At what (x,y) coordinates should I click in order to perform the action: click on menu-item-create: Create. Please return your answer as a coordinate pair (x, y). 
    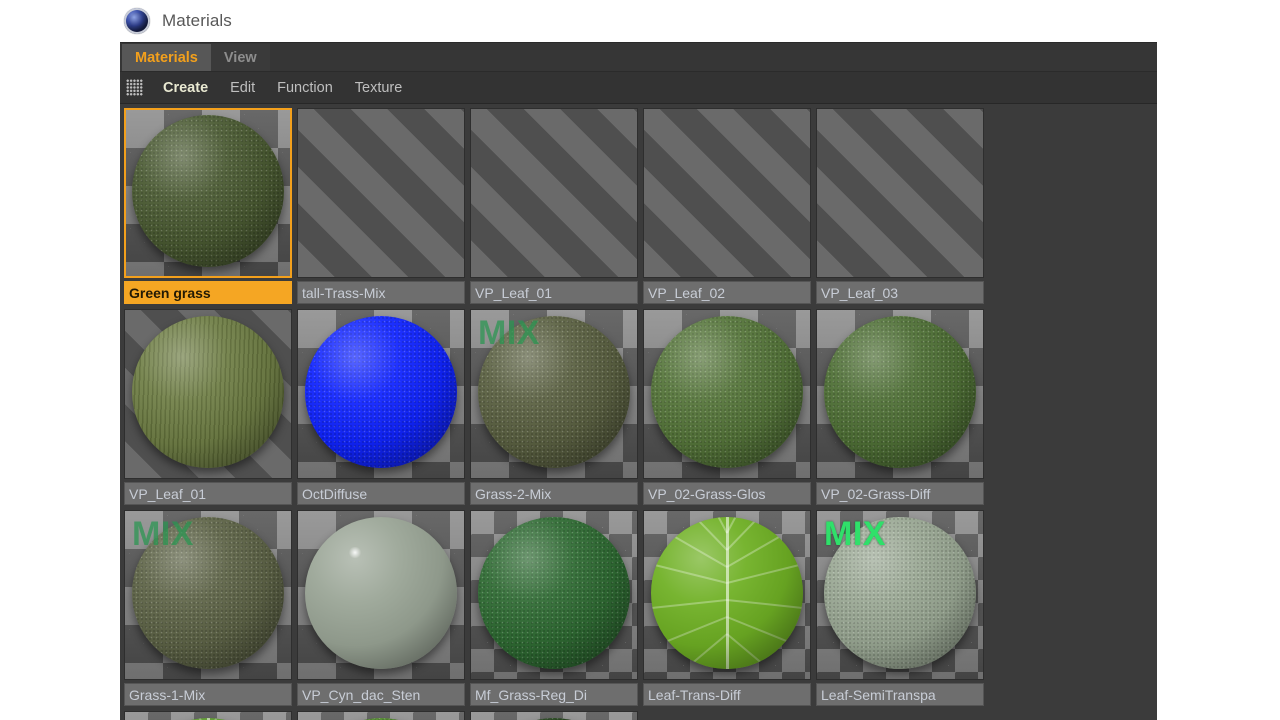
    Looking at the image, I should click on (185, 88).